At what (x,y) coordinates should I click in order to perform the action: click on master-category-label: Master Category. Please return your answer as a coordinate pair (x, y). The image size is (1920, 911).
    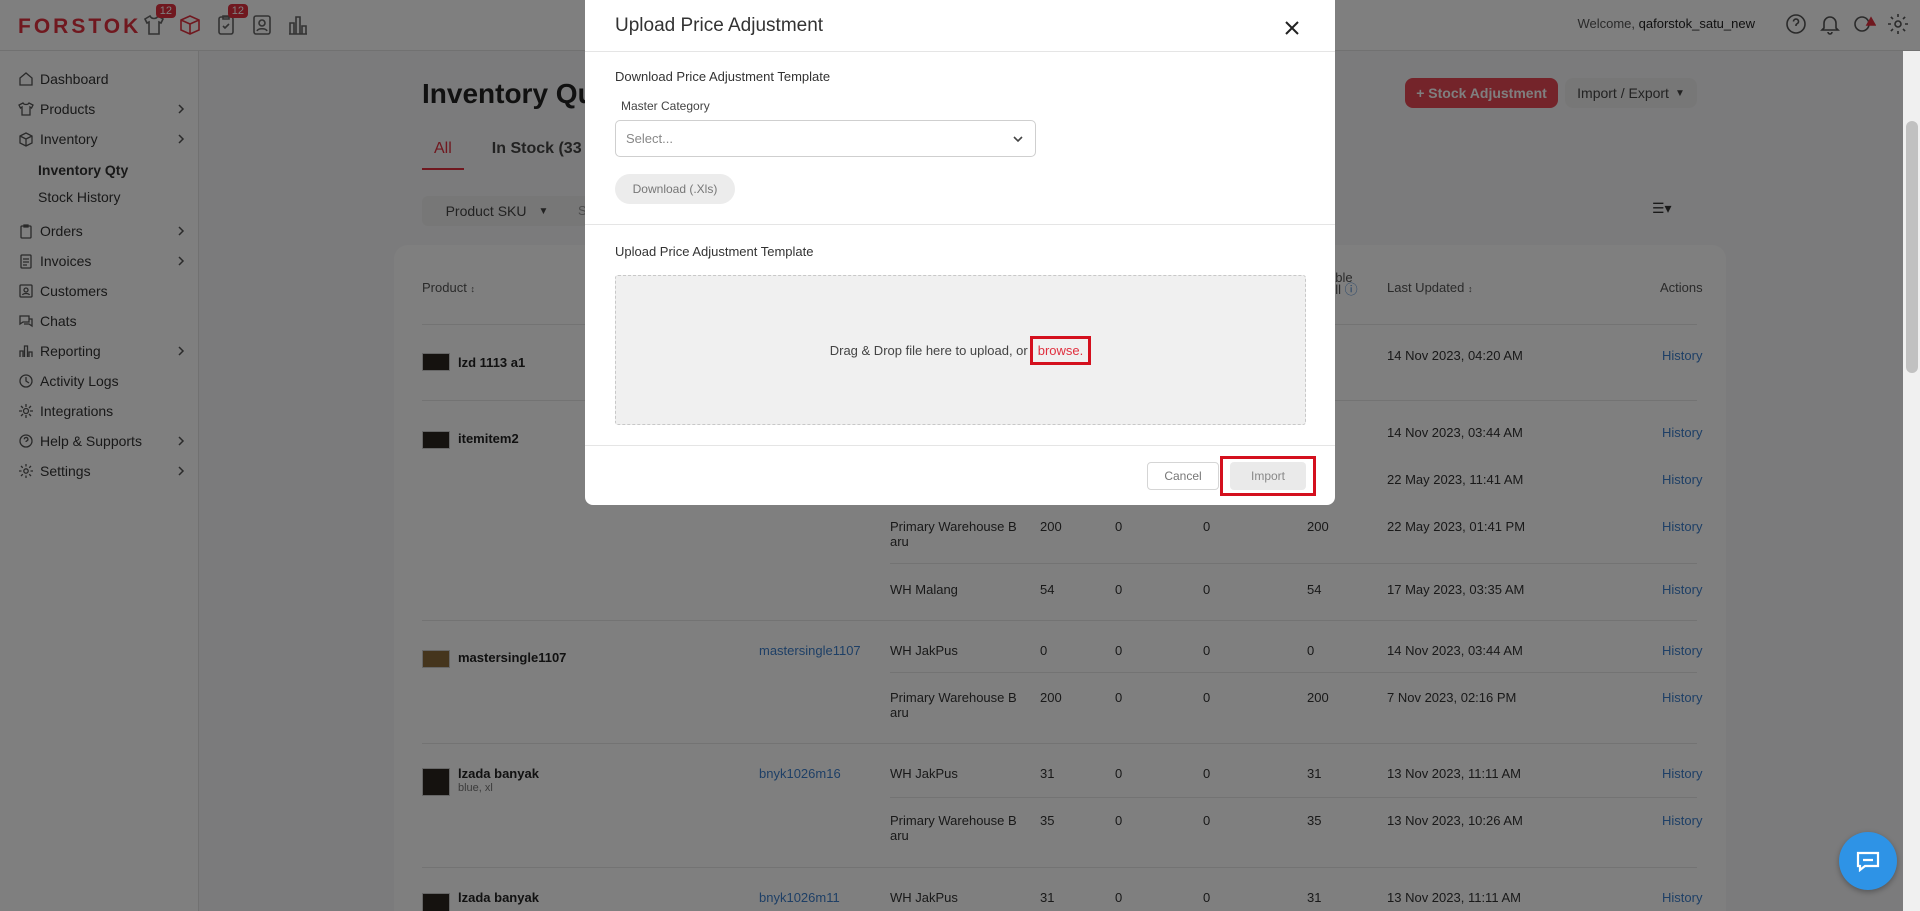
    Looking at the image, I should click on (665, 106).